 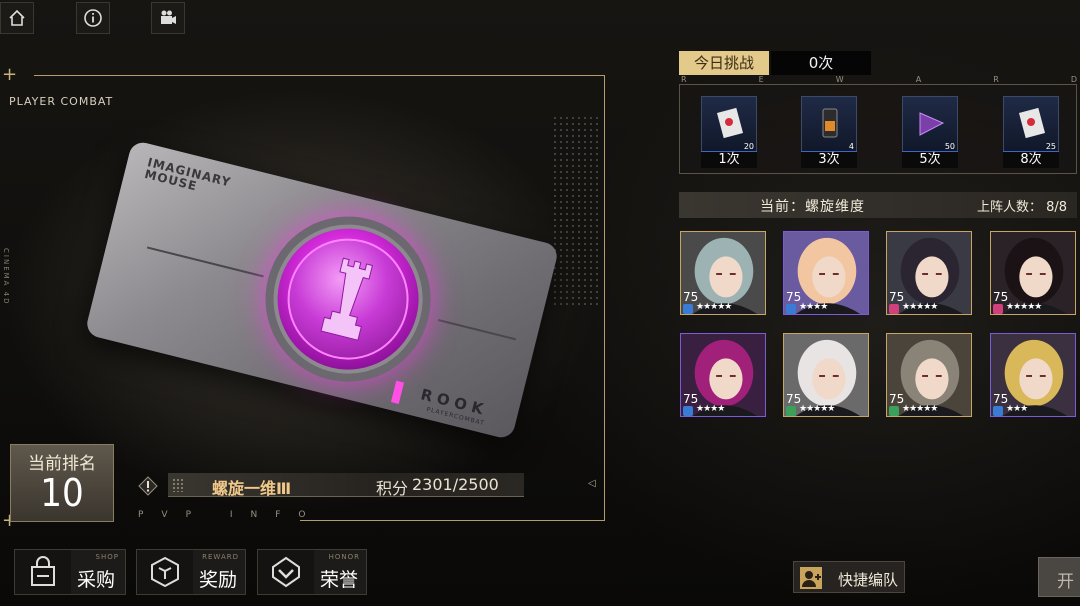 I want to click on reward-button: REWARD 奖励, so click(x=191, y=572).